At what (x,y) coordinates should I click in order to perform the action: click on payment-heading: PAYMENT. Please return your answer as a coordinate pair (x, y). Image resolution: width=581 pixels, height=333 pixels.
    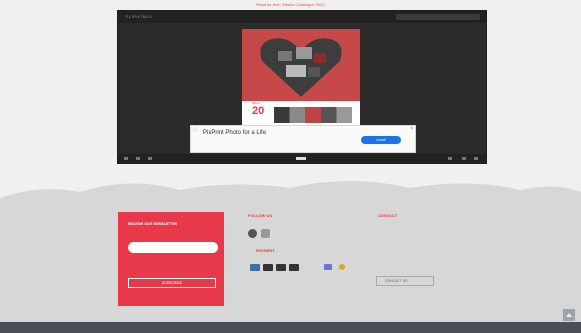
    Looking at the image, I should click on (265, 250).